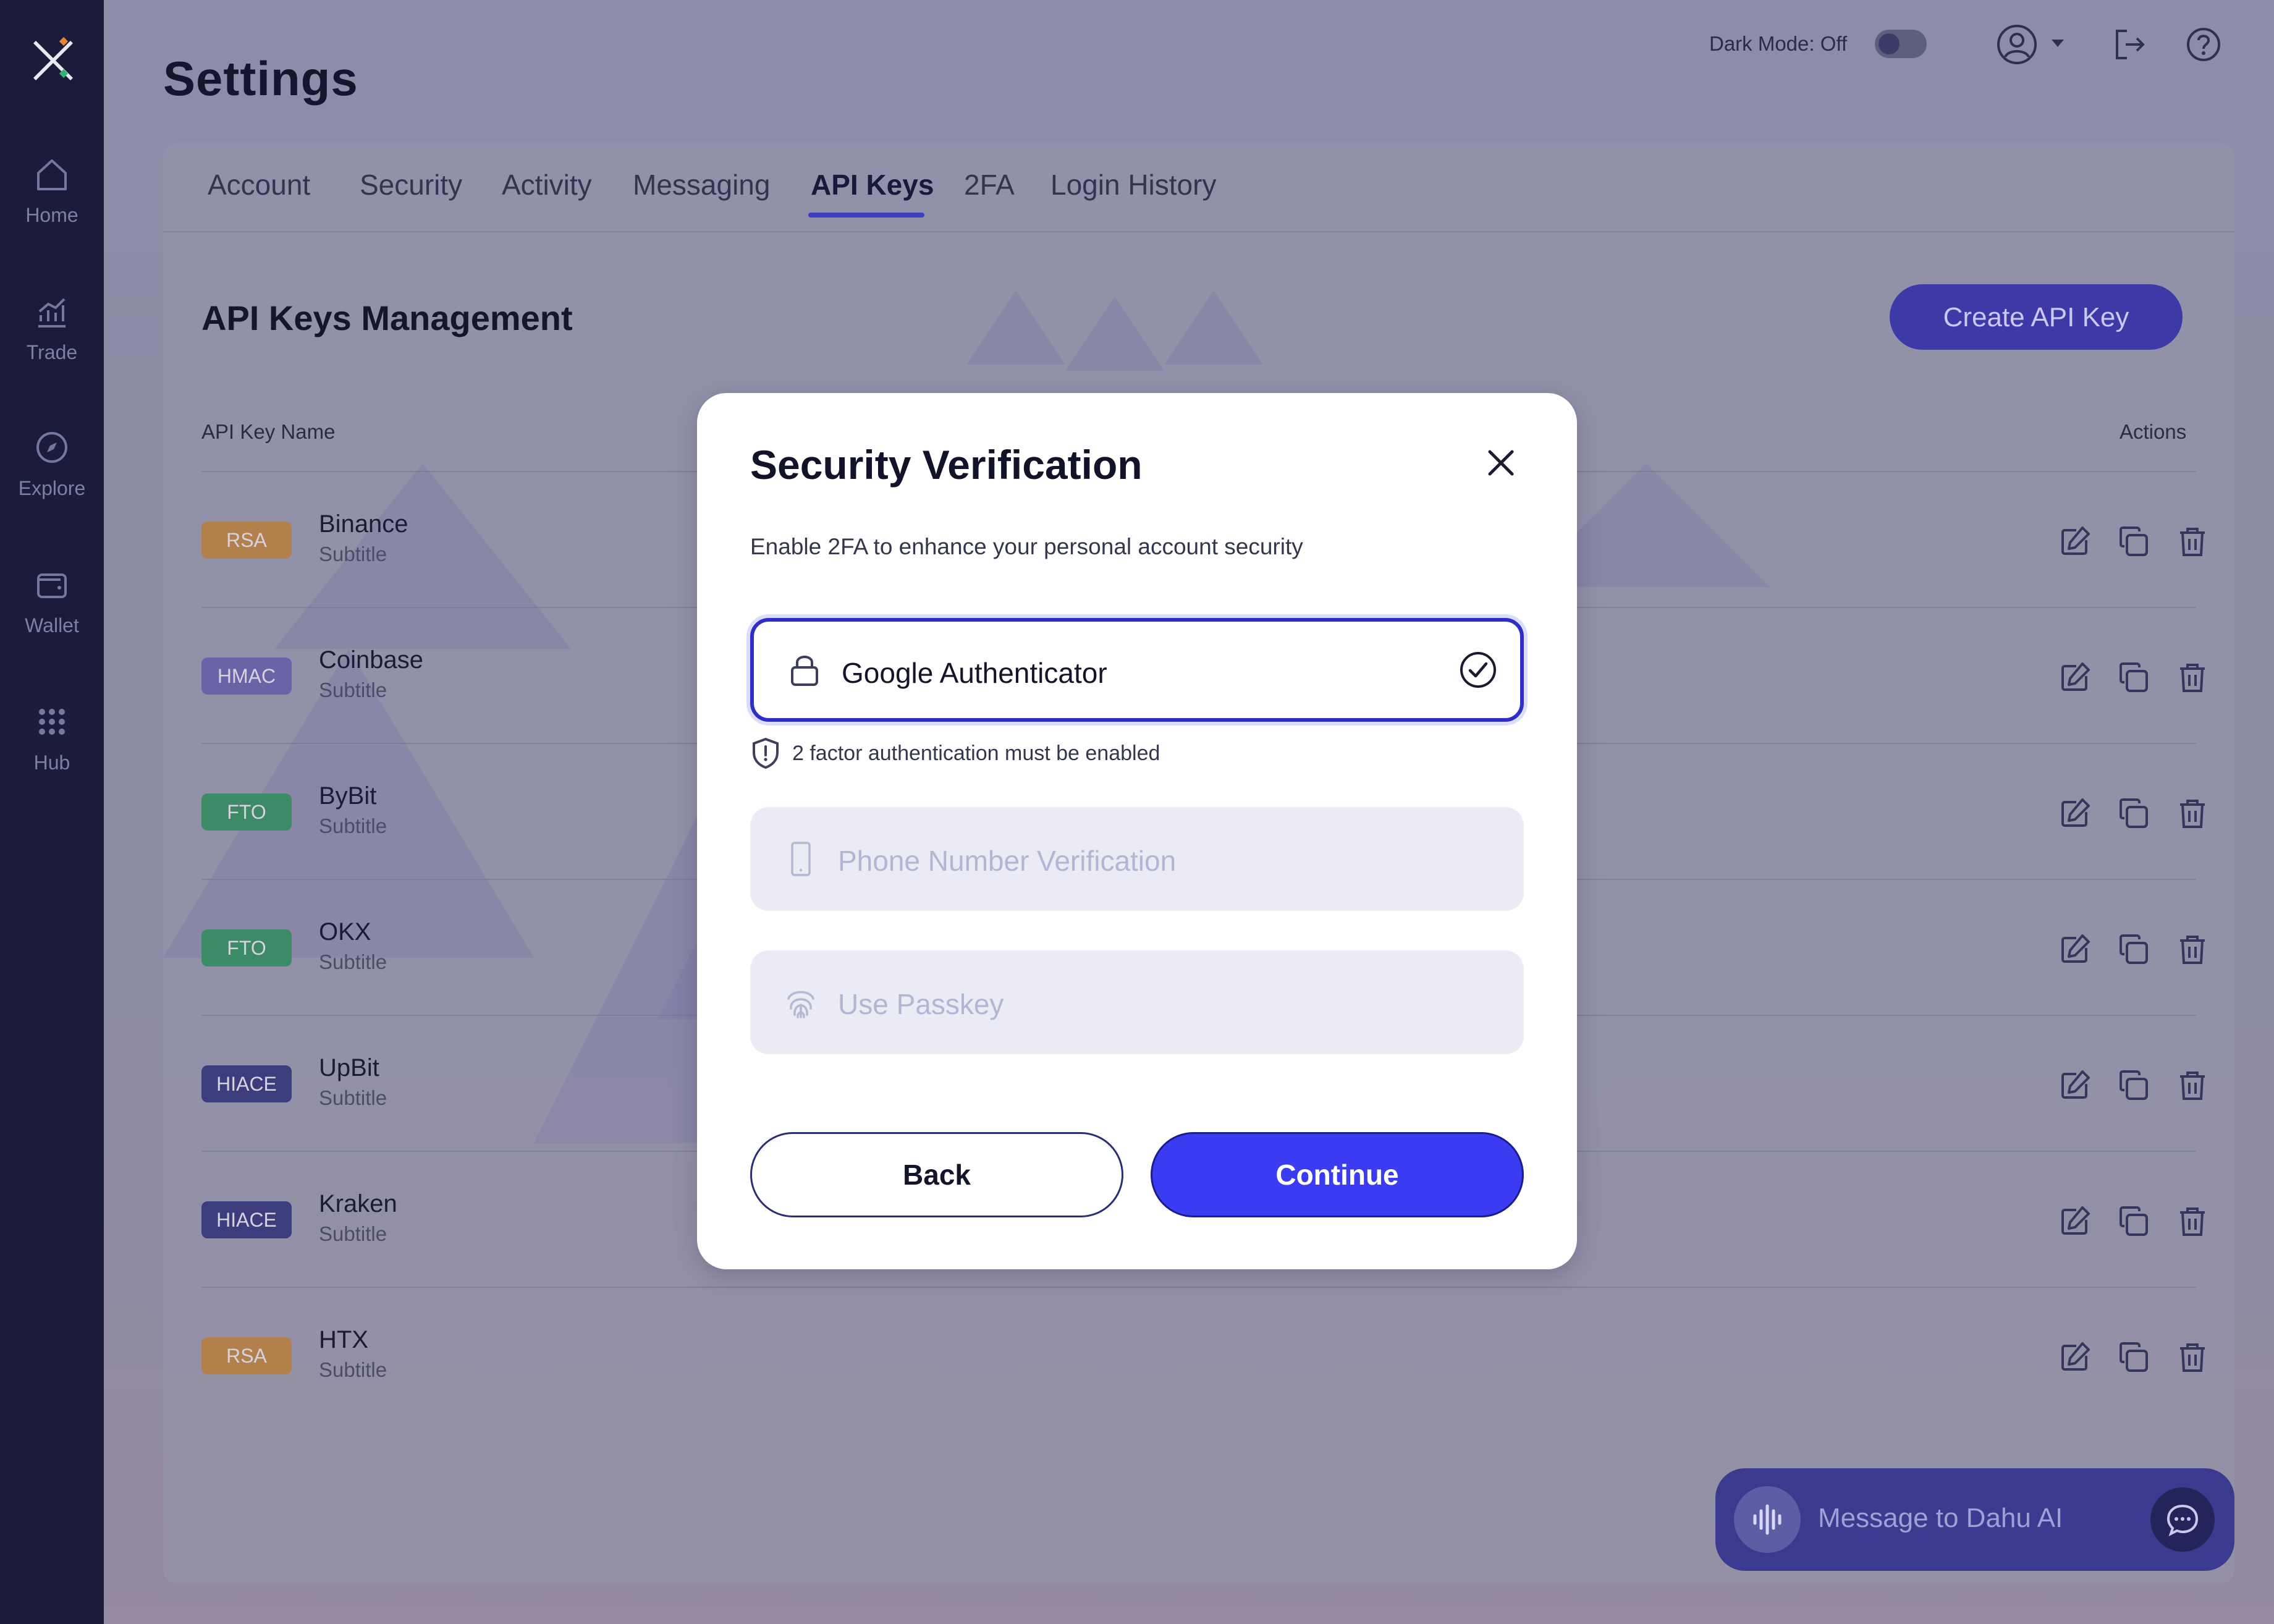  I want to click on sidebar-item-wallet: Wallet, so click(52, 612).